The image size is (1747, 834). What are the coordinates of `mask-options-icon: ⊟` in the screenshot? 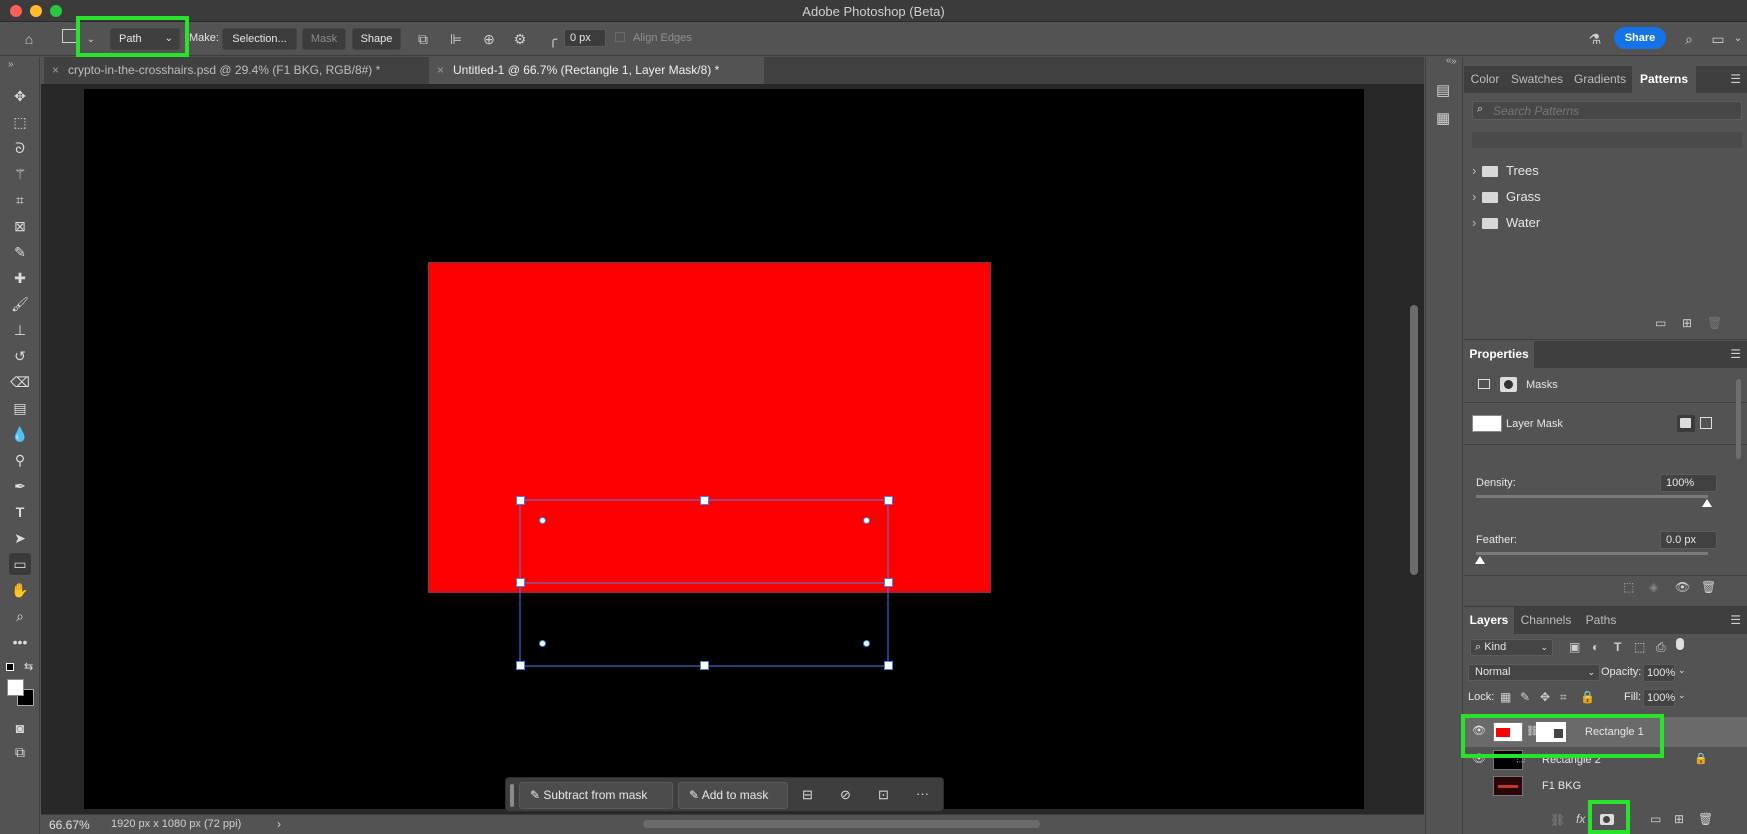 It's located at (807, 795).